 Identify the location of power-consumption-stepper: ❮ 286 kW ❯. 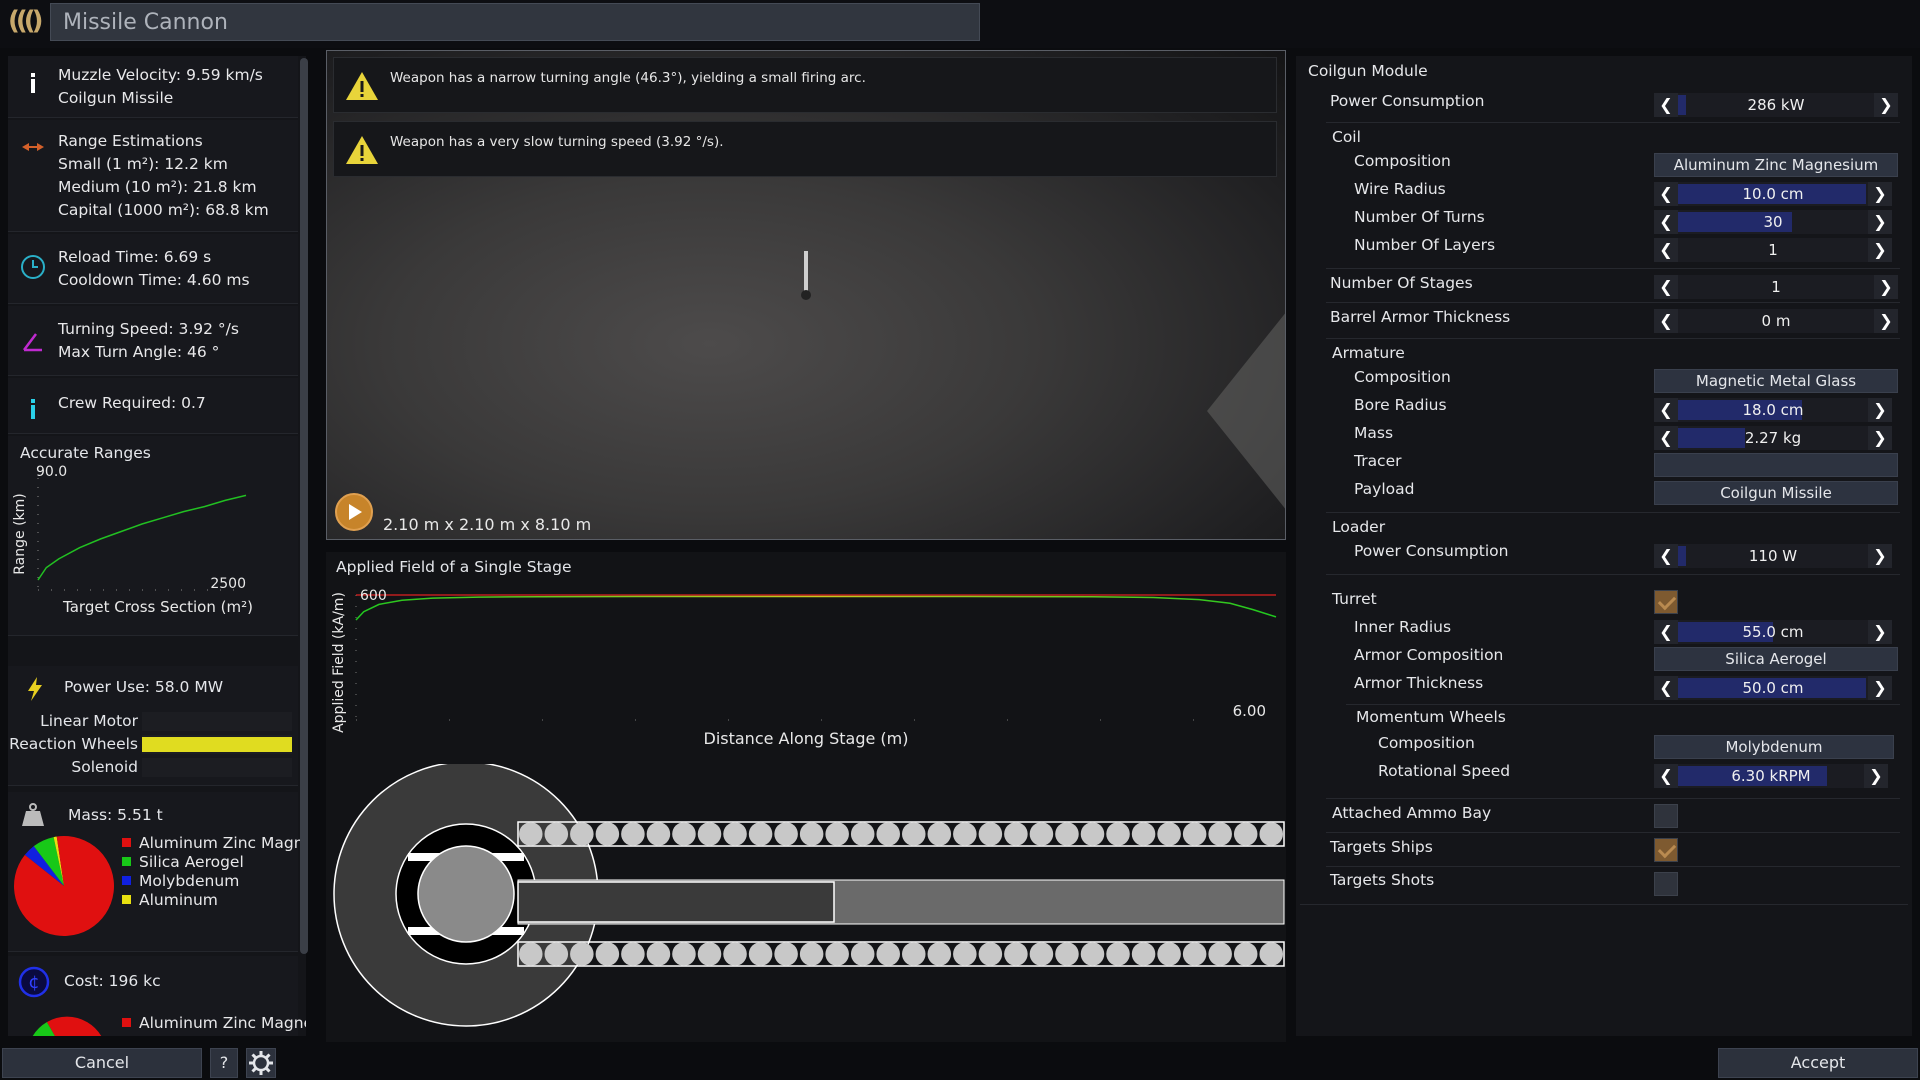
(1776, 105).